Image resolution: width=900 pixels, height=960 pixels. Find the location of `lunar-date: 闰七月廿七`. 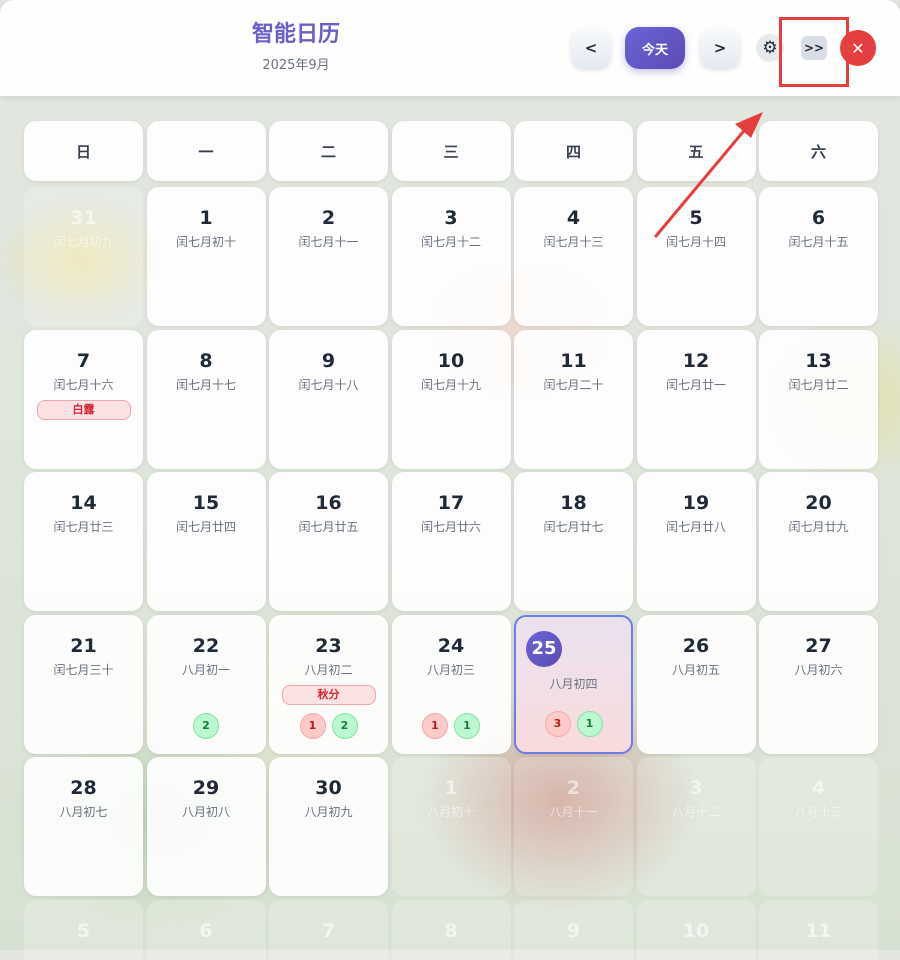

lunar-date: 闰七月廿七 is located at coordinates (573, 527).